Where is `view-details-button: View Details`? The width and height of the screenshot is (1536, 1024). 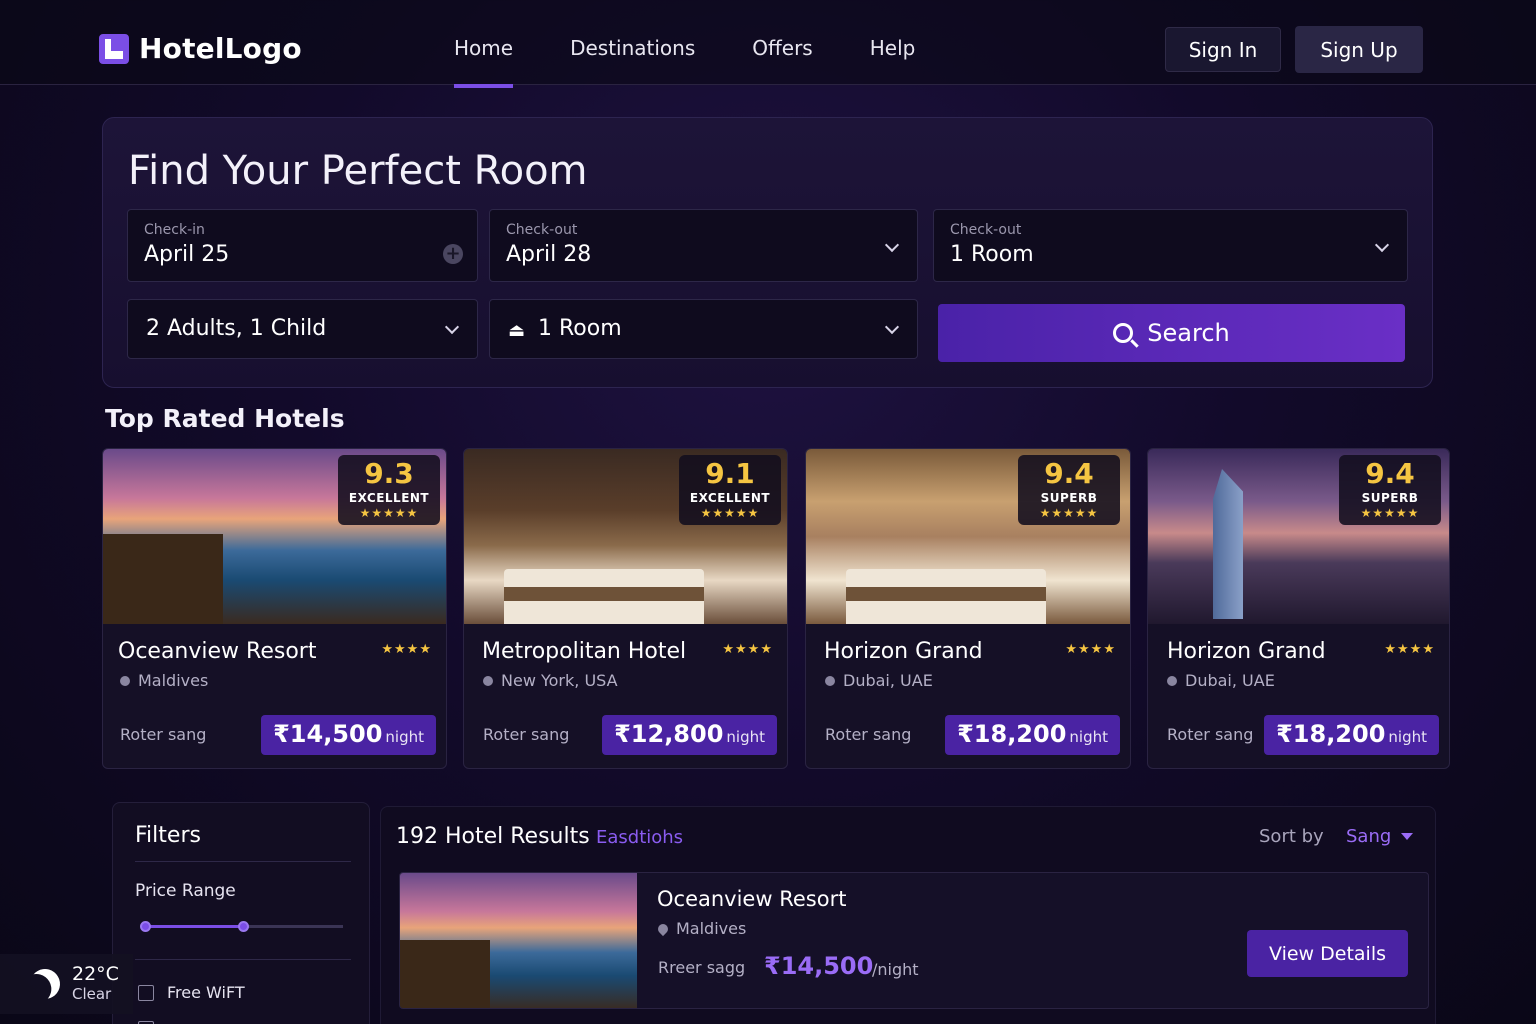 view-details-button: View Details is located at coordinates (1327, 953).